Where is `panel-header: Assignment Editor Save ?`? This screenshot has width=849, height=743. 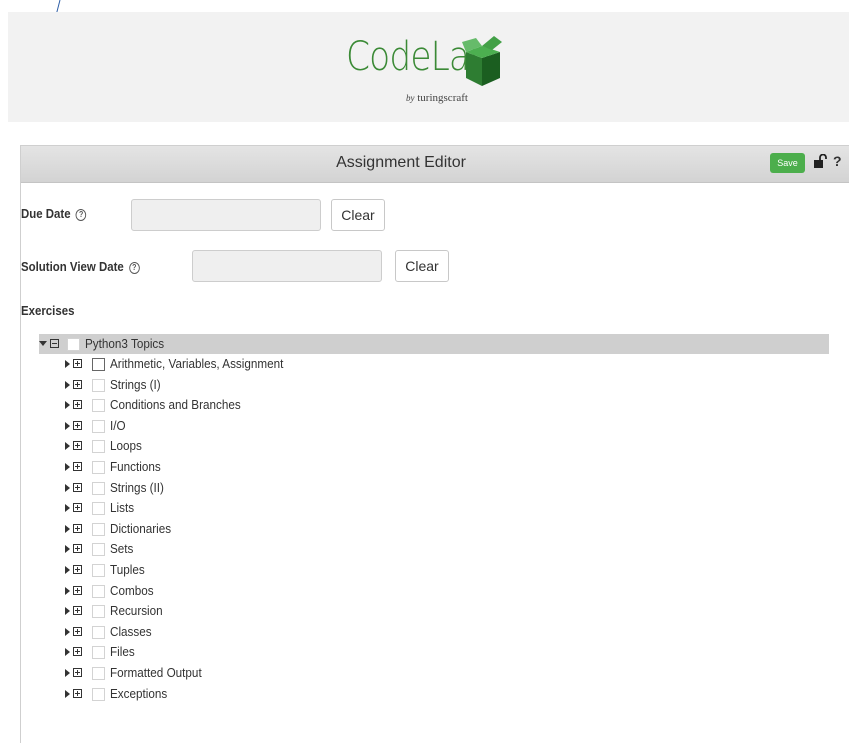 panel-header: Assignment Editor Save ? is located at coordinates (435, 164).